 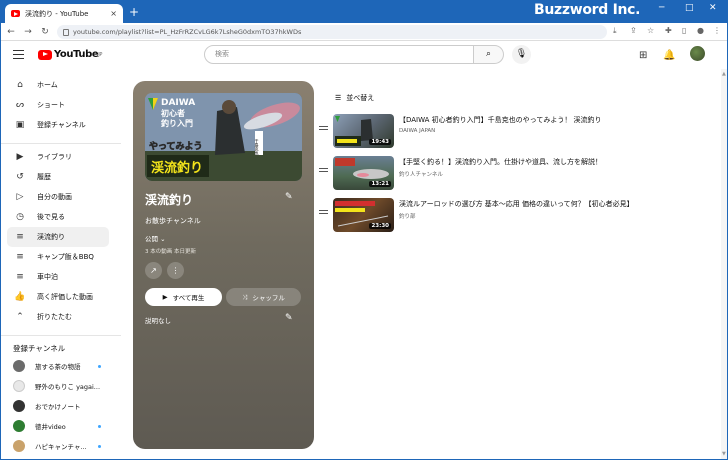 I want to click on sidebar-item-playlist-keiryu: ≡ 渓流釣り, so click(x=58, y=237).